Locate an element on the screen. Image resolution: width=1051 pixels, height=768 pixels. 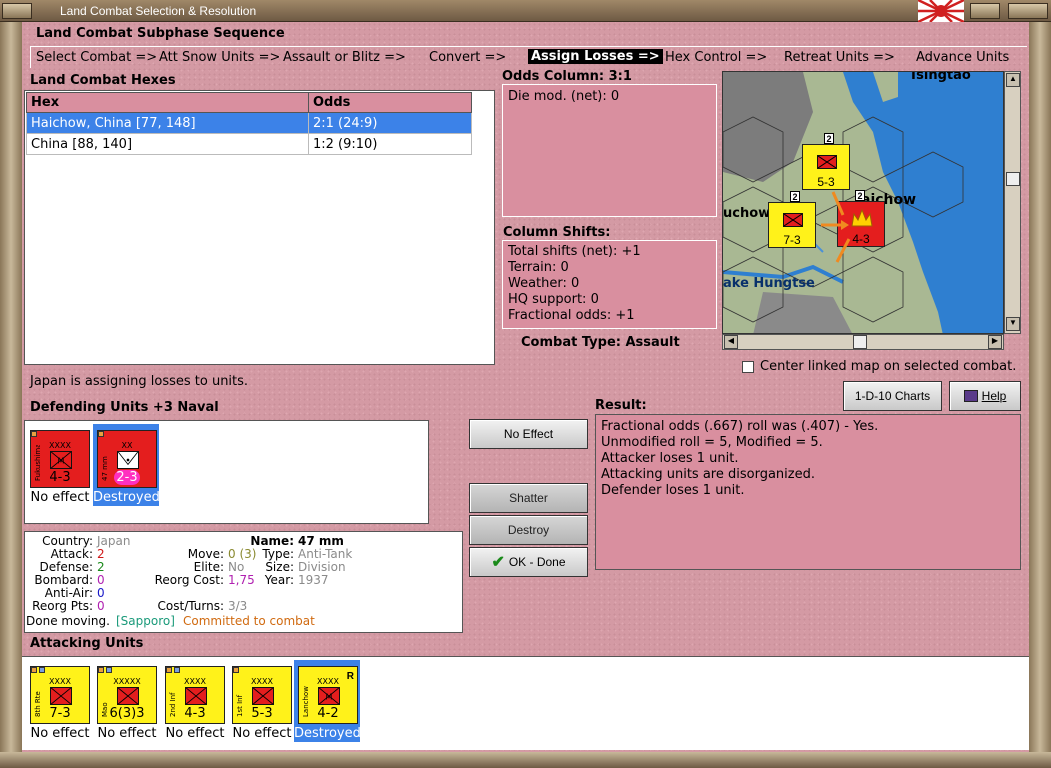
ok-done-button: ✔ OK - Done is located at coordinates (528, 562).